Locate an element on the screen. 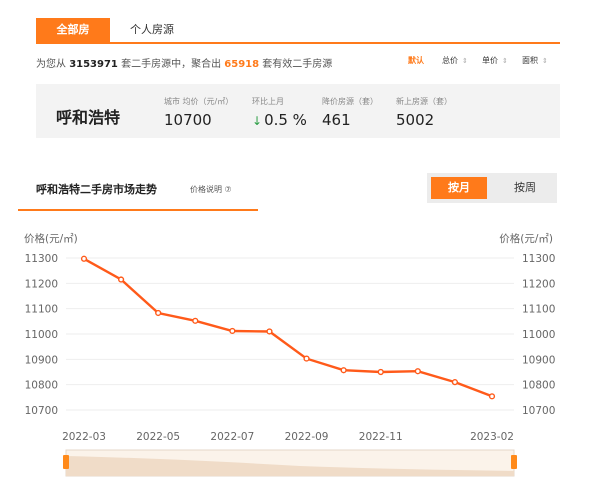 Image resolution: width=590 pixels, height=493 pixels. y-tick-label-left: 10900 is located at coordinates (41, 360).